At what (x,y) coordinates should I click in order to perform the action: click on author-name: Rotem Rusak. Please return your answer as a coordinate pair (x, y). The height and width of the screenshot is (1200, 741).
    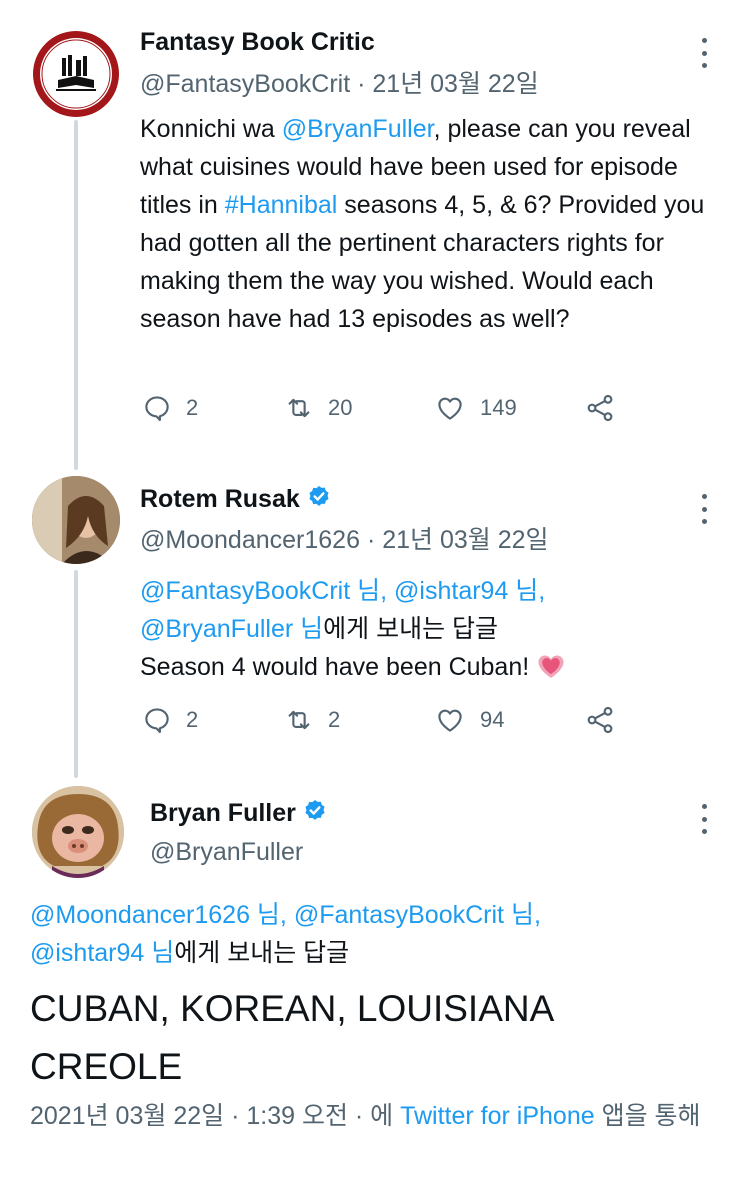
    Looking at the image, I should click on (220, 499).